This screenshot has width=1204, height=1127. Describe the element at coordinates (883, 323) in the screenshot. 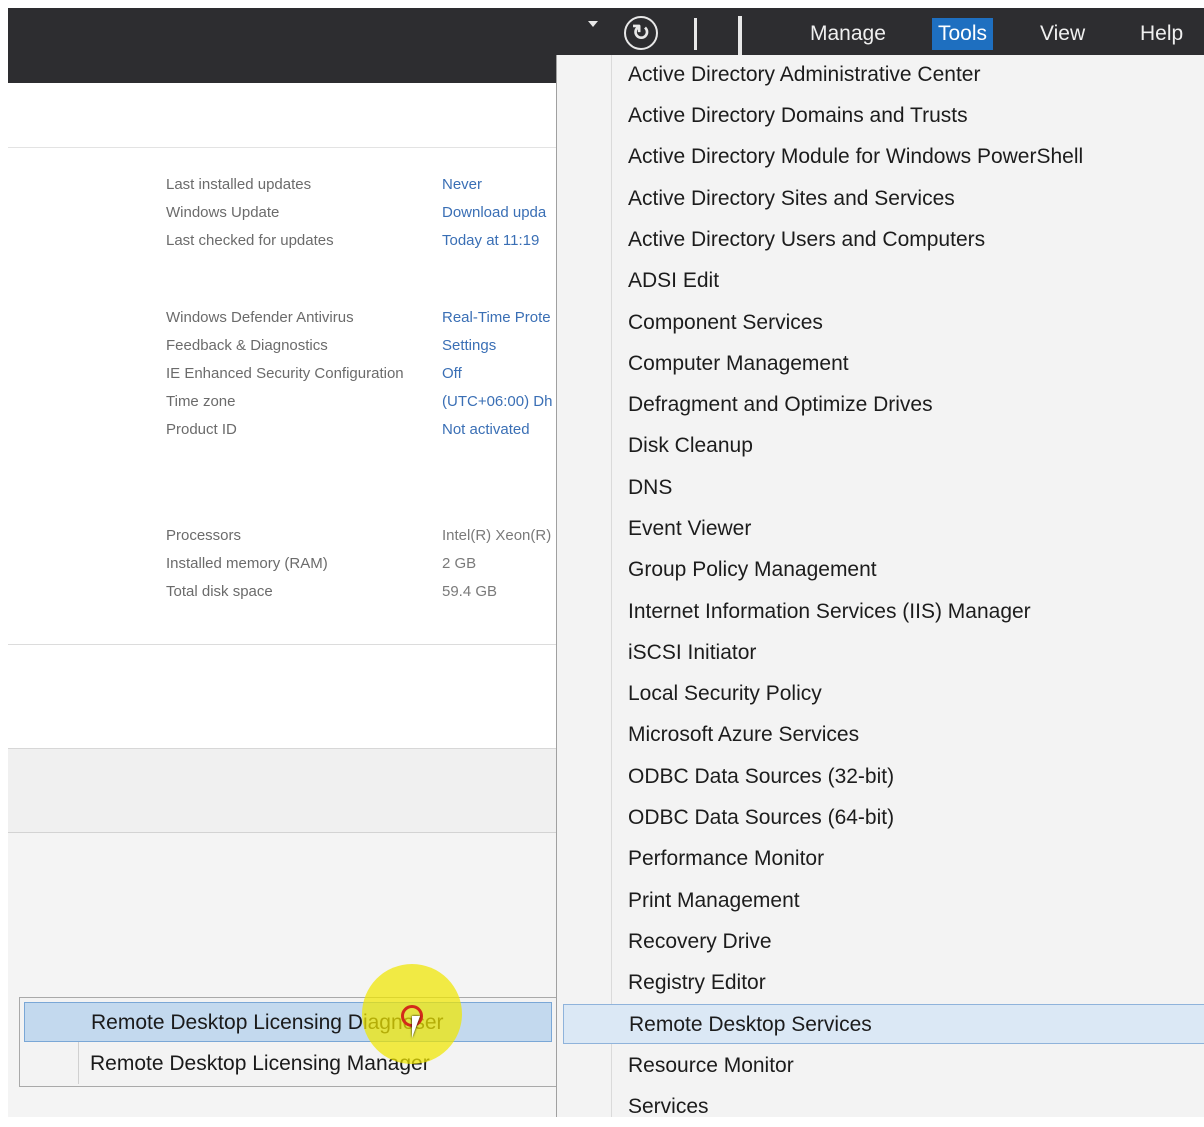

I see `tools-item-component-services: Component Services` at that location.